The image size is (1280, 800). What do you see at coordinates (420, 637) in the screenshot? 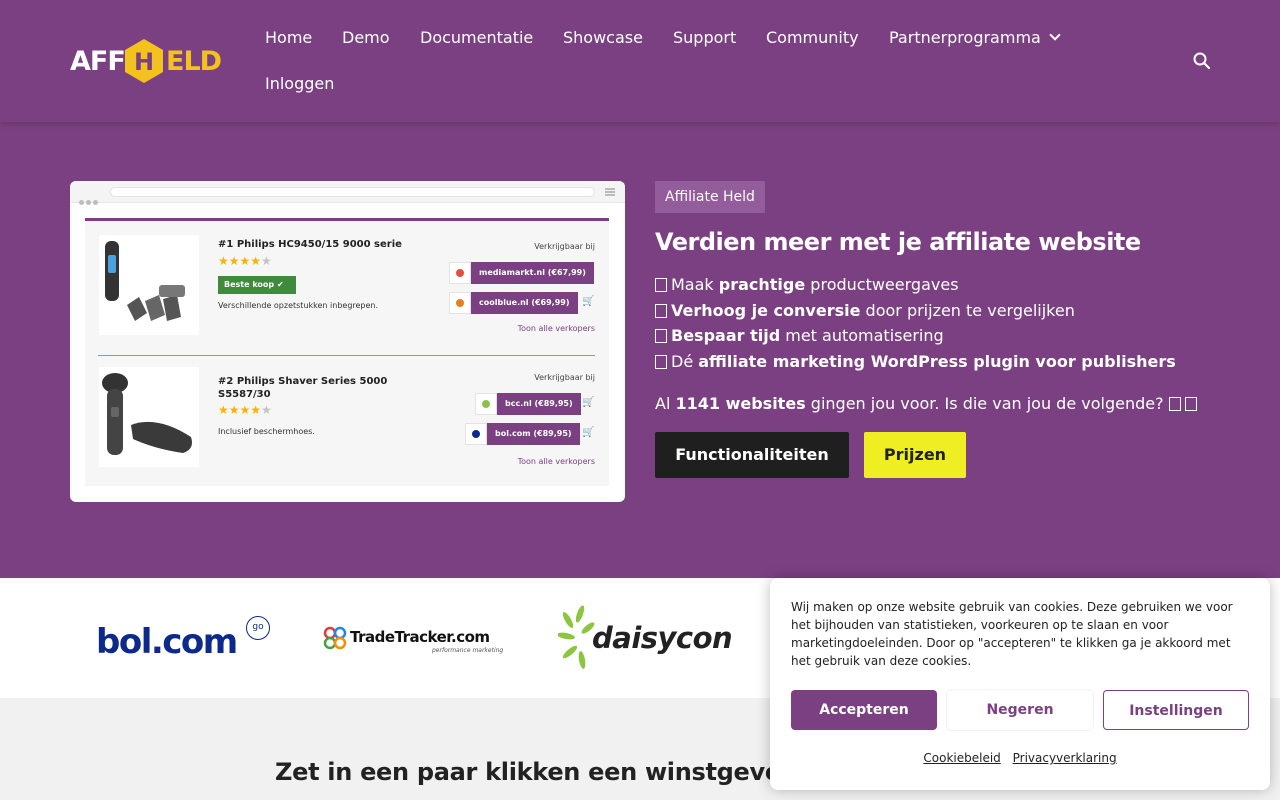
I see `tradetracker-text: TradeTracker.com` at bounding box center [420, 637].